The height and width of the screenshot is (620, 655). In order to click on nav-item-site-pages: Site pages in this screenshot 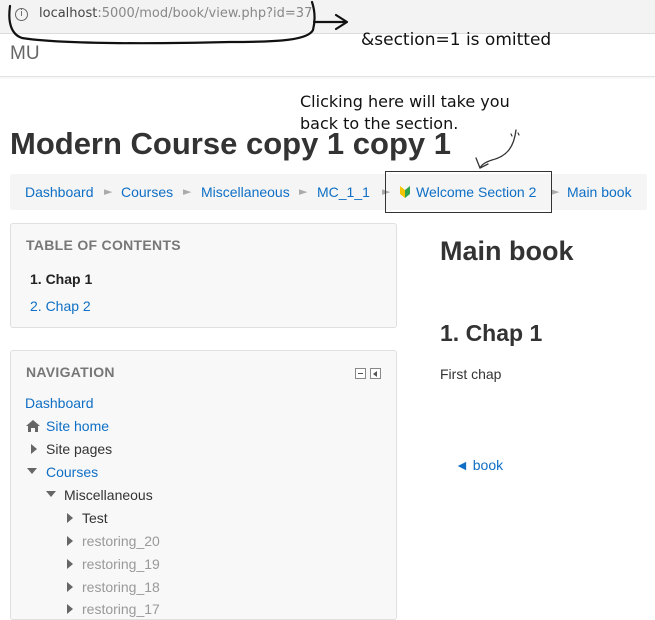, I will do `click(79, 449)`.